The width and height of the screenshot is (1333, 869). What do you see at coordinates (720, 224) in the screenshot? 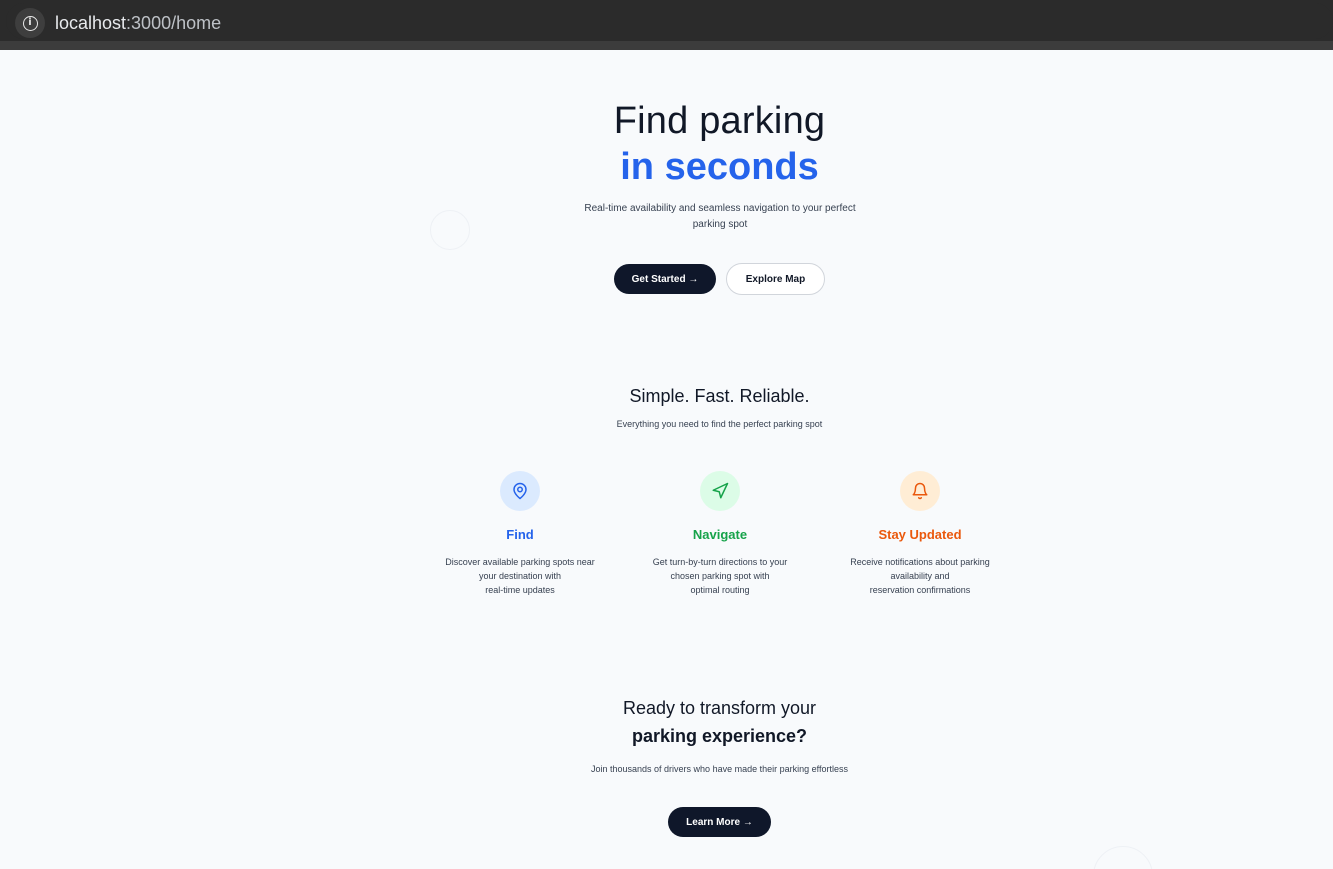
I see `hero-subtitle-line2: parking spot` at bounding box center [720, 224].